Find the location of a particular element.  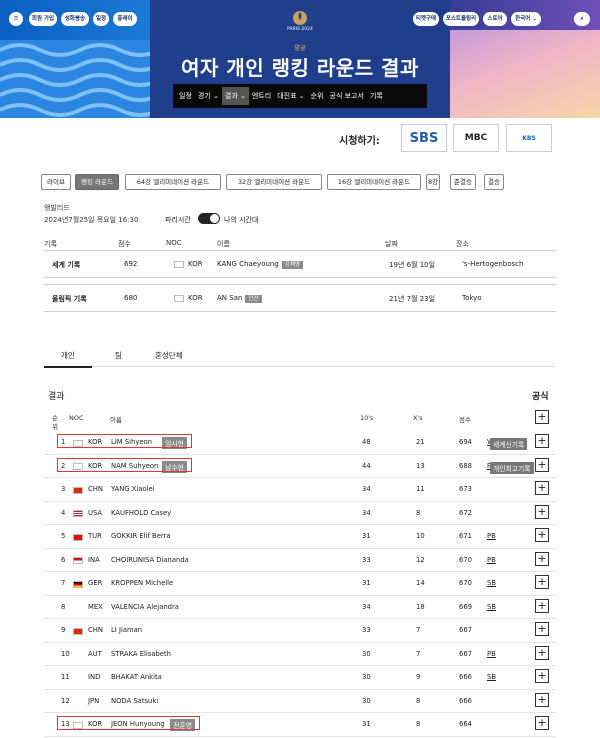

noc: JPN is located at coordinates (94, 700).